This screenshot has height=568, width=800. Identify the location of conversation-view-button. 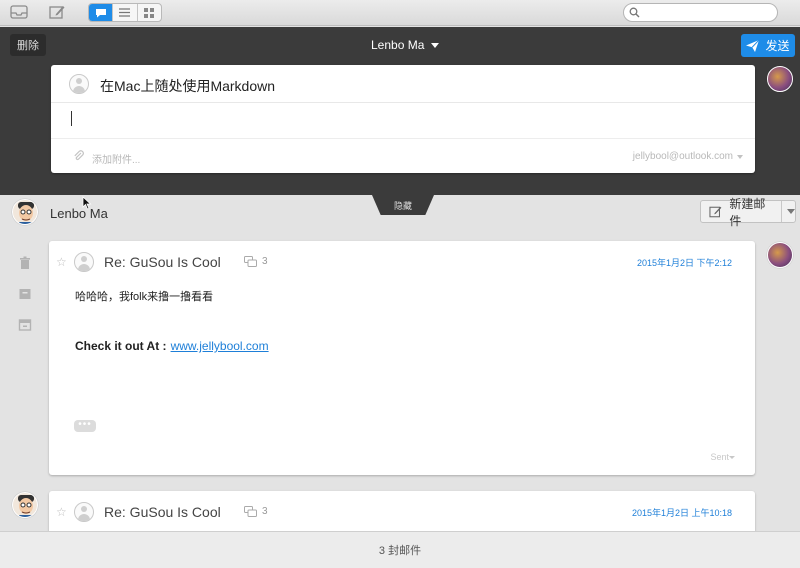
(101, 12).